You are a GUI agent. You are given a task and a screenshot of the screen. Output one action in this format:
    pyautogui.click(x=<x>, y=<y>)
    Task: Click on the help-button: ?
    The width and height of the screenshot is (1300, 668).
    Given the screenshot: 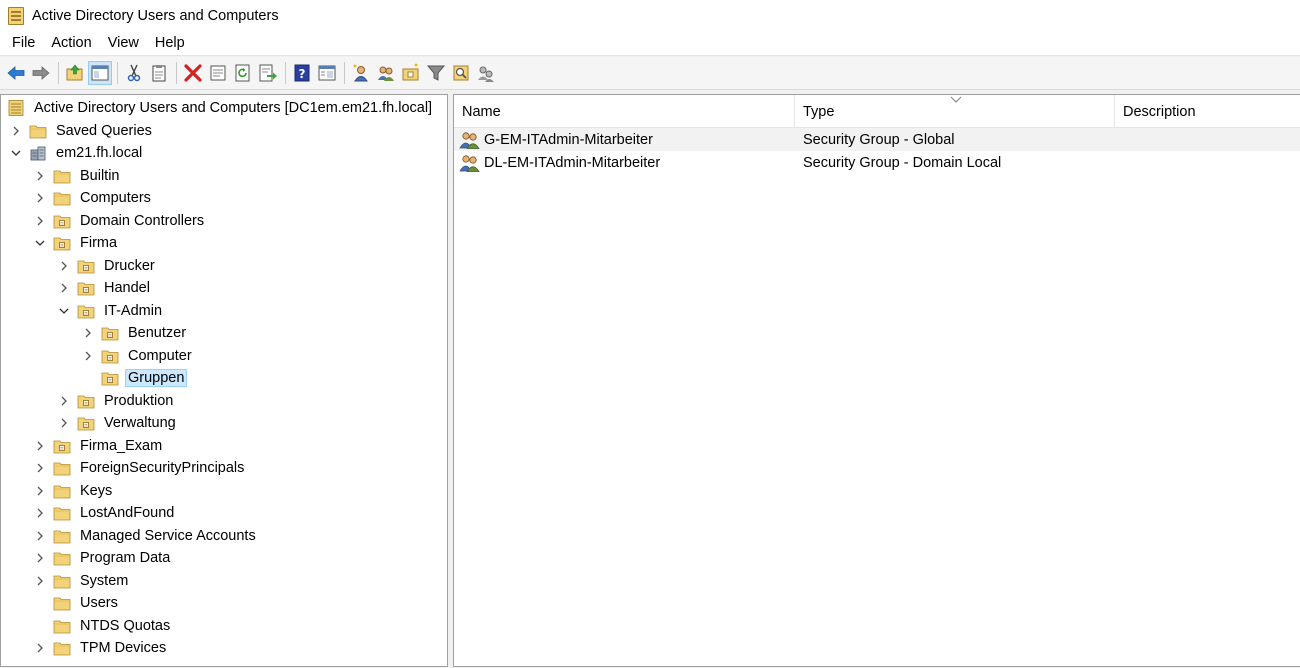 What is the action you would take?
    pyautogui.click(x=302, y=73)
    